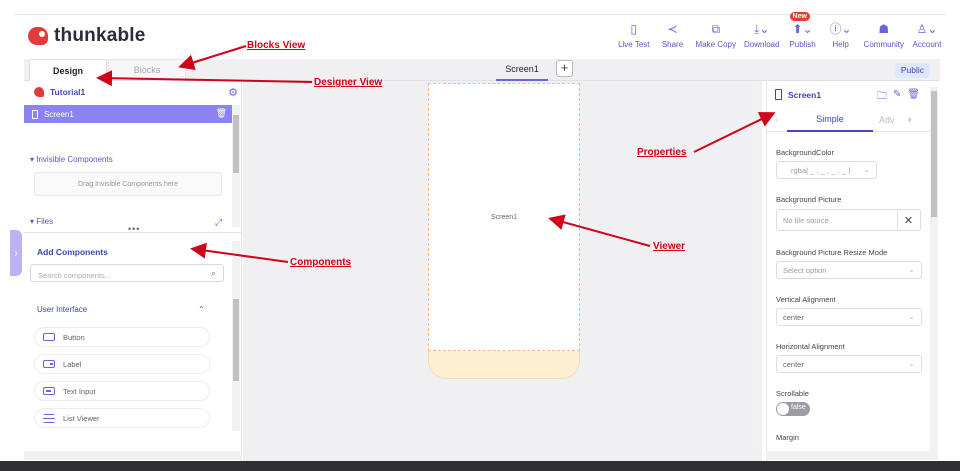 The width and height of the screenshot is (960, 471). I want to click on share-icon: ≺, so click(672, 29).